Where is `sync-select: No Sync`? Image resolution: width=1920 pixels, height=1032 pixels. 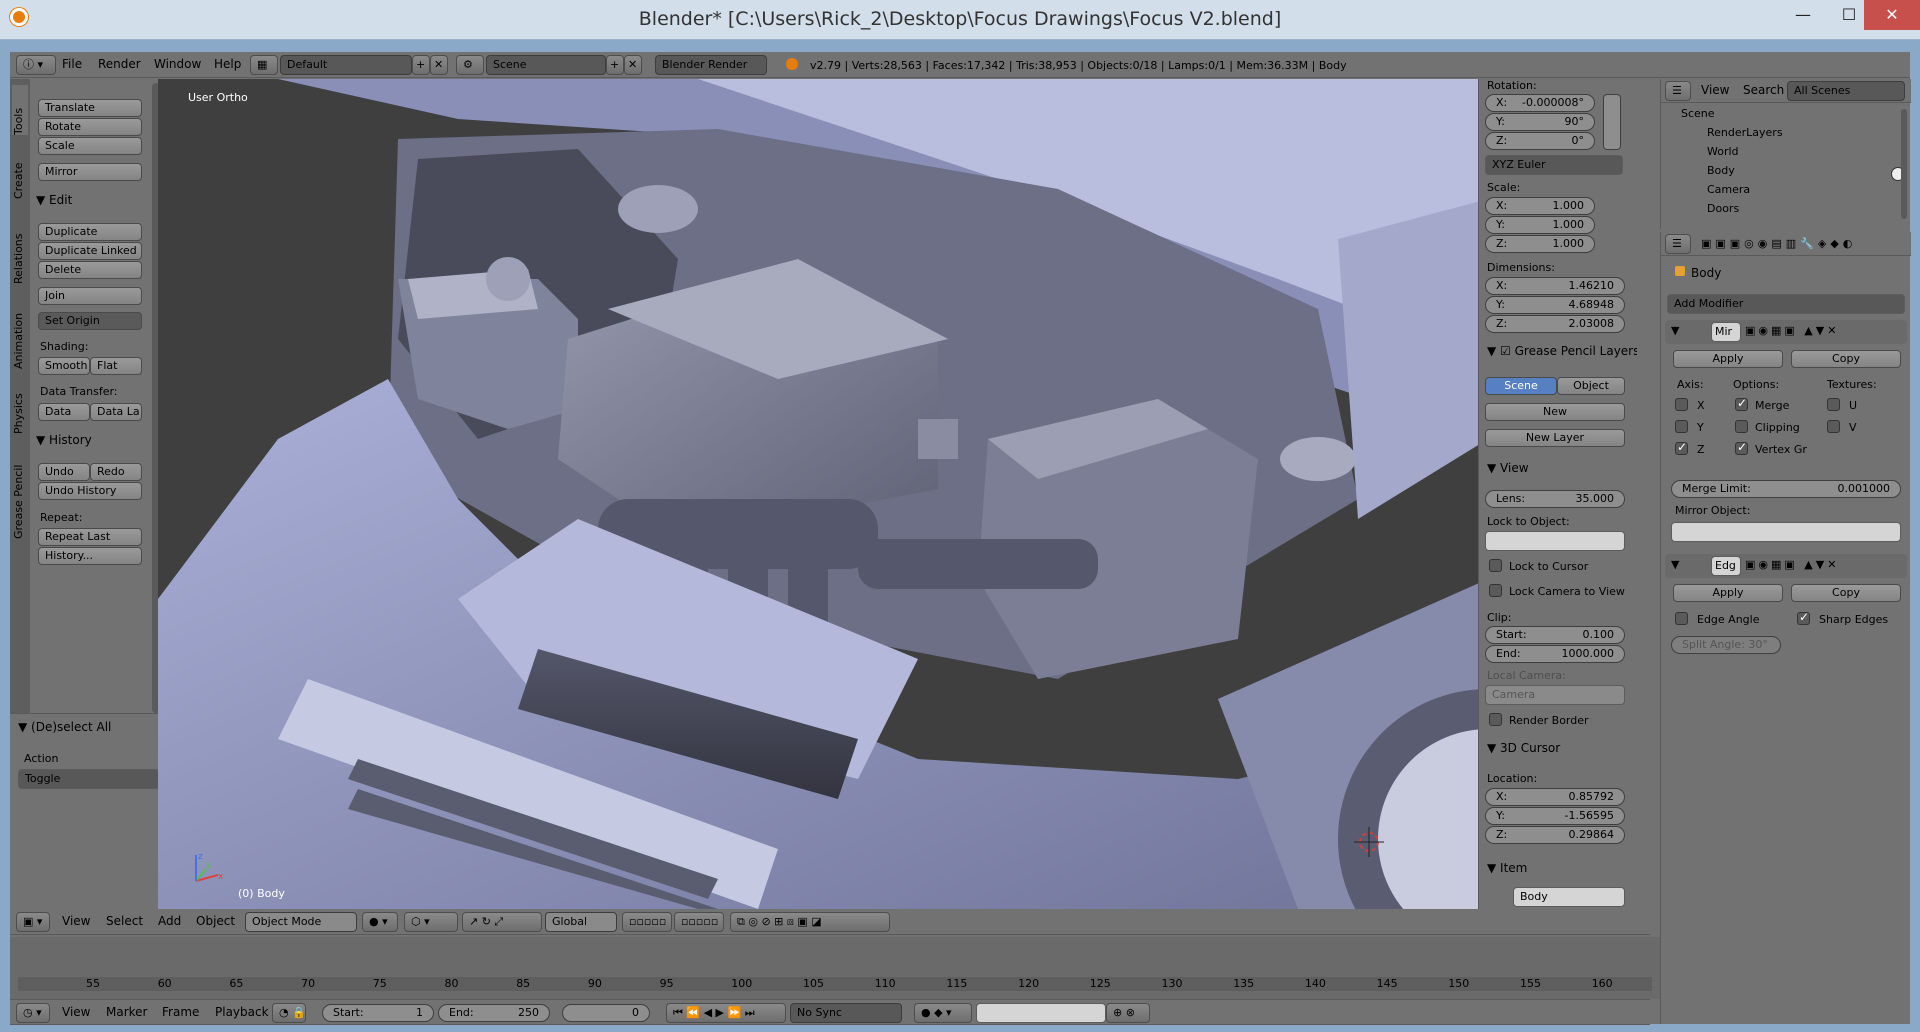 sync-select: No Sync is located at coordinates (846, 1013).